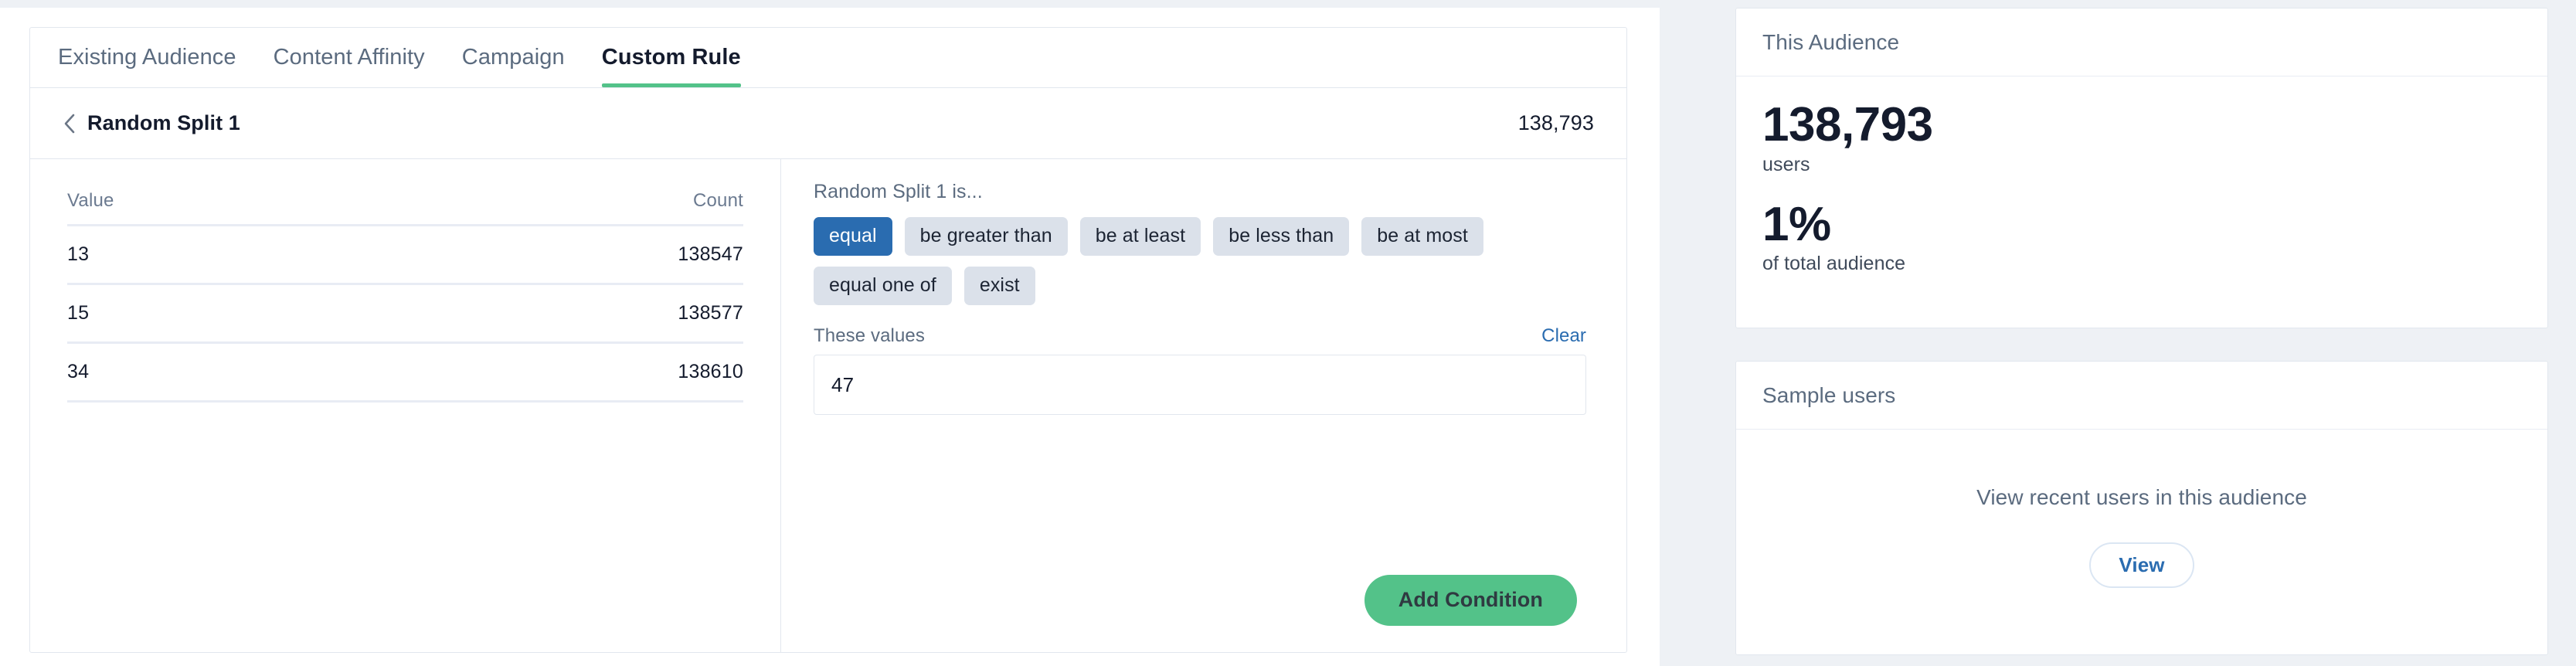 The width and height of the screenshot is (2576, 666). I want to click on tab-label: Content Affinity, so click(349, 57).